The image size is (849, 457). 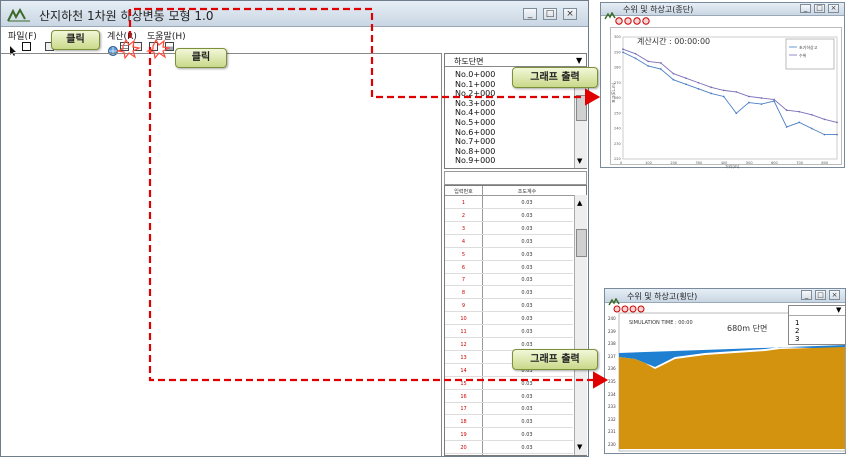 What do you see at coordinates (555, 359) in the screenshot?
I see `graph-output-callout-2: 그래프 출력` at bounding box center [555, 359].